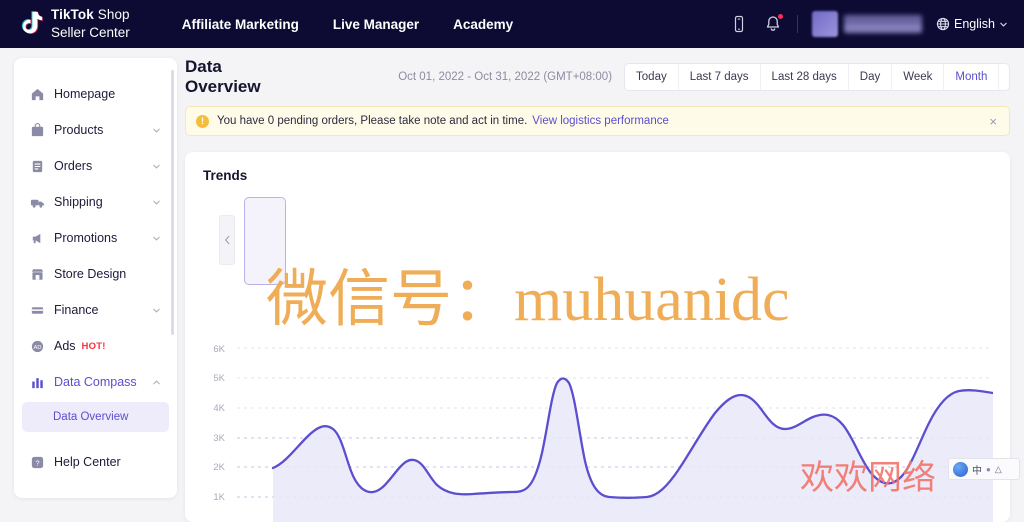  I want to click on sidebar-item-ads: AD Ads HOT!, so click(95, 346).